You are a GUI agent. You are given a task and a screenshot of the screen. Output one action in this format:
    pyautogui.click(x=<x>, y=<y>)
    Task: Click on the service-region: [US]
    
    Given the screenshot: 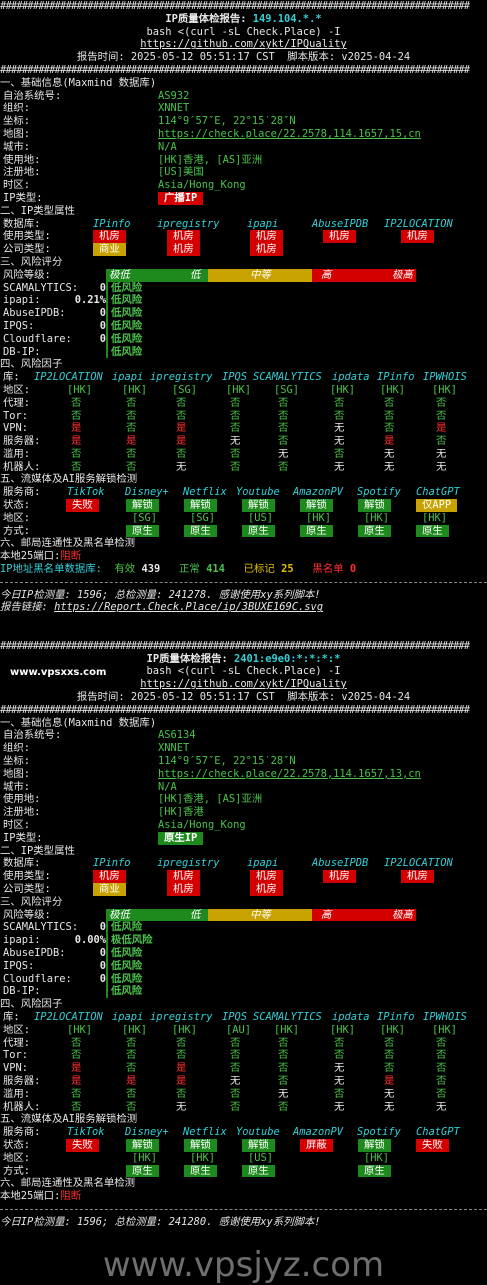 What is the action you would take?
    pyautogui.click(x=261, y=1157)
    